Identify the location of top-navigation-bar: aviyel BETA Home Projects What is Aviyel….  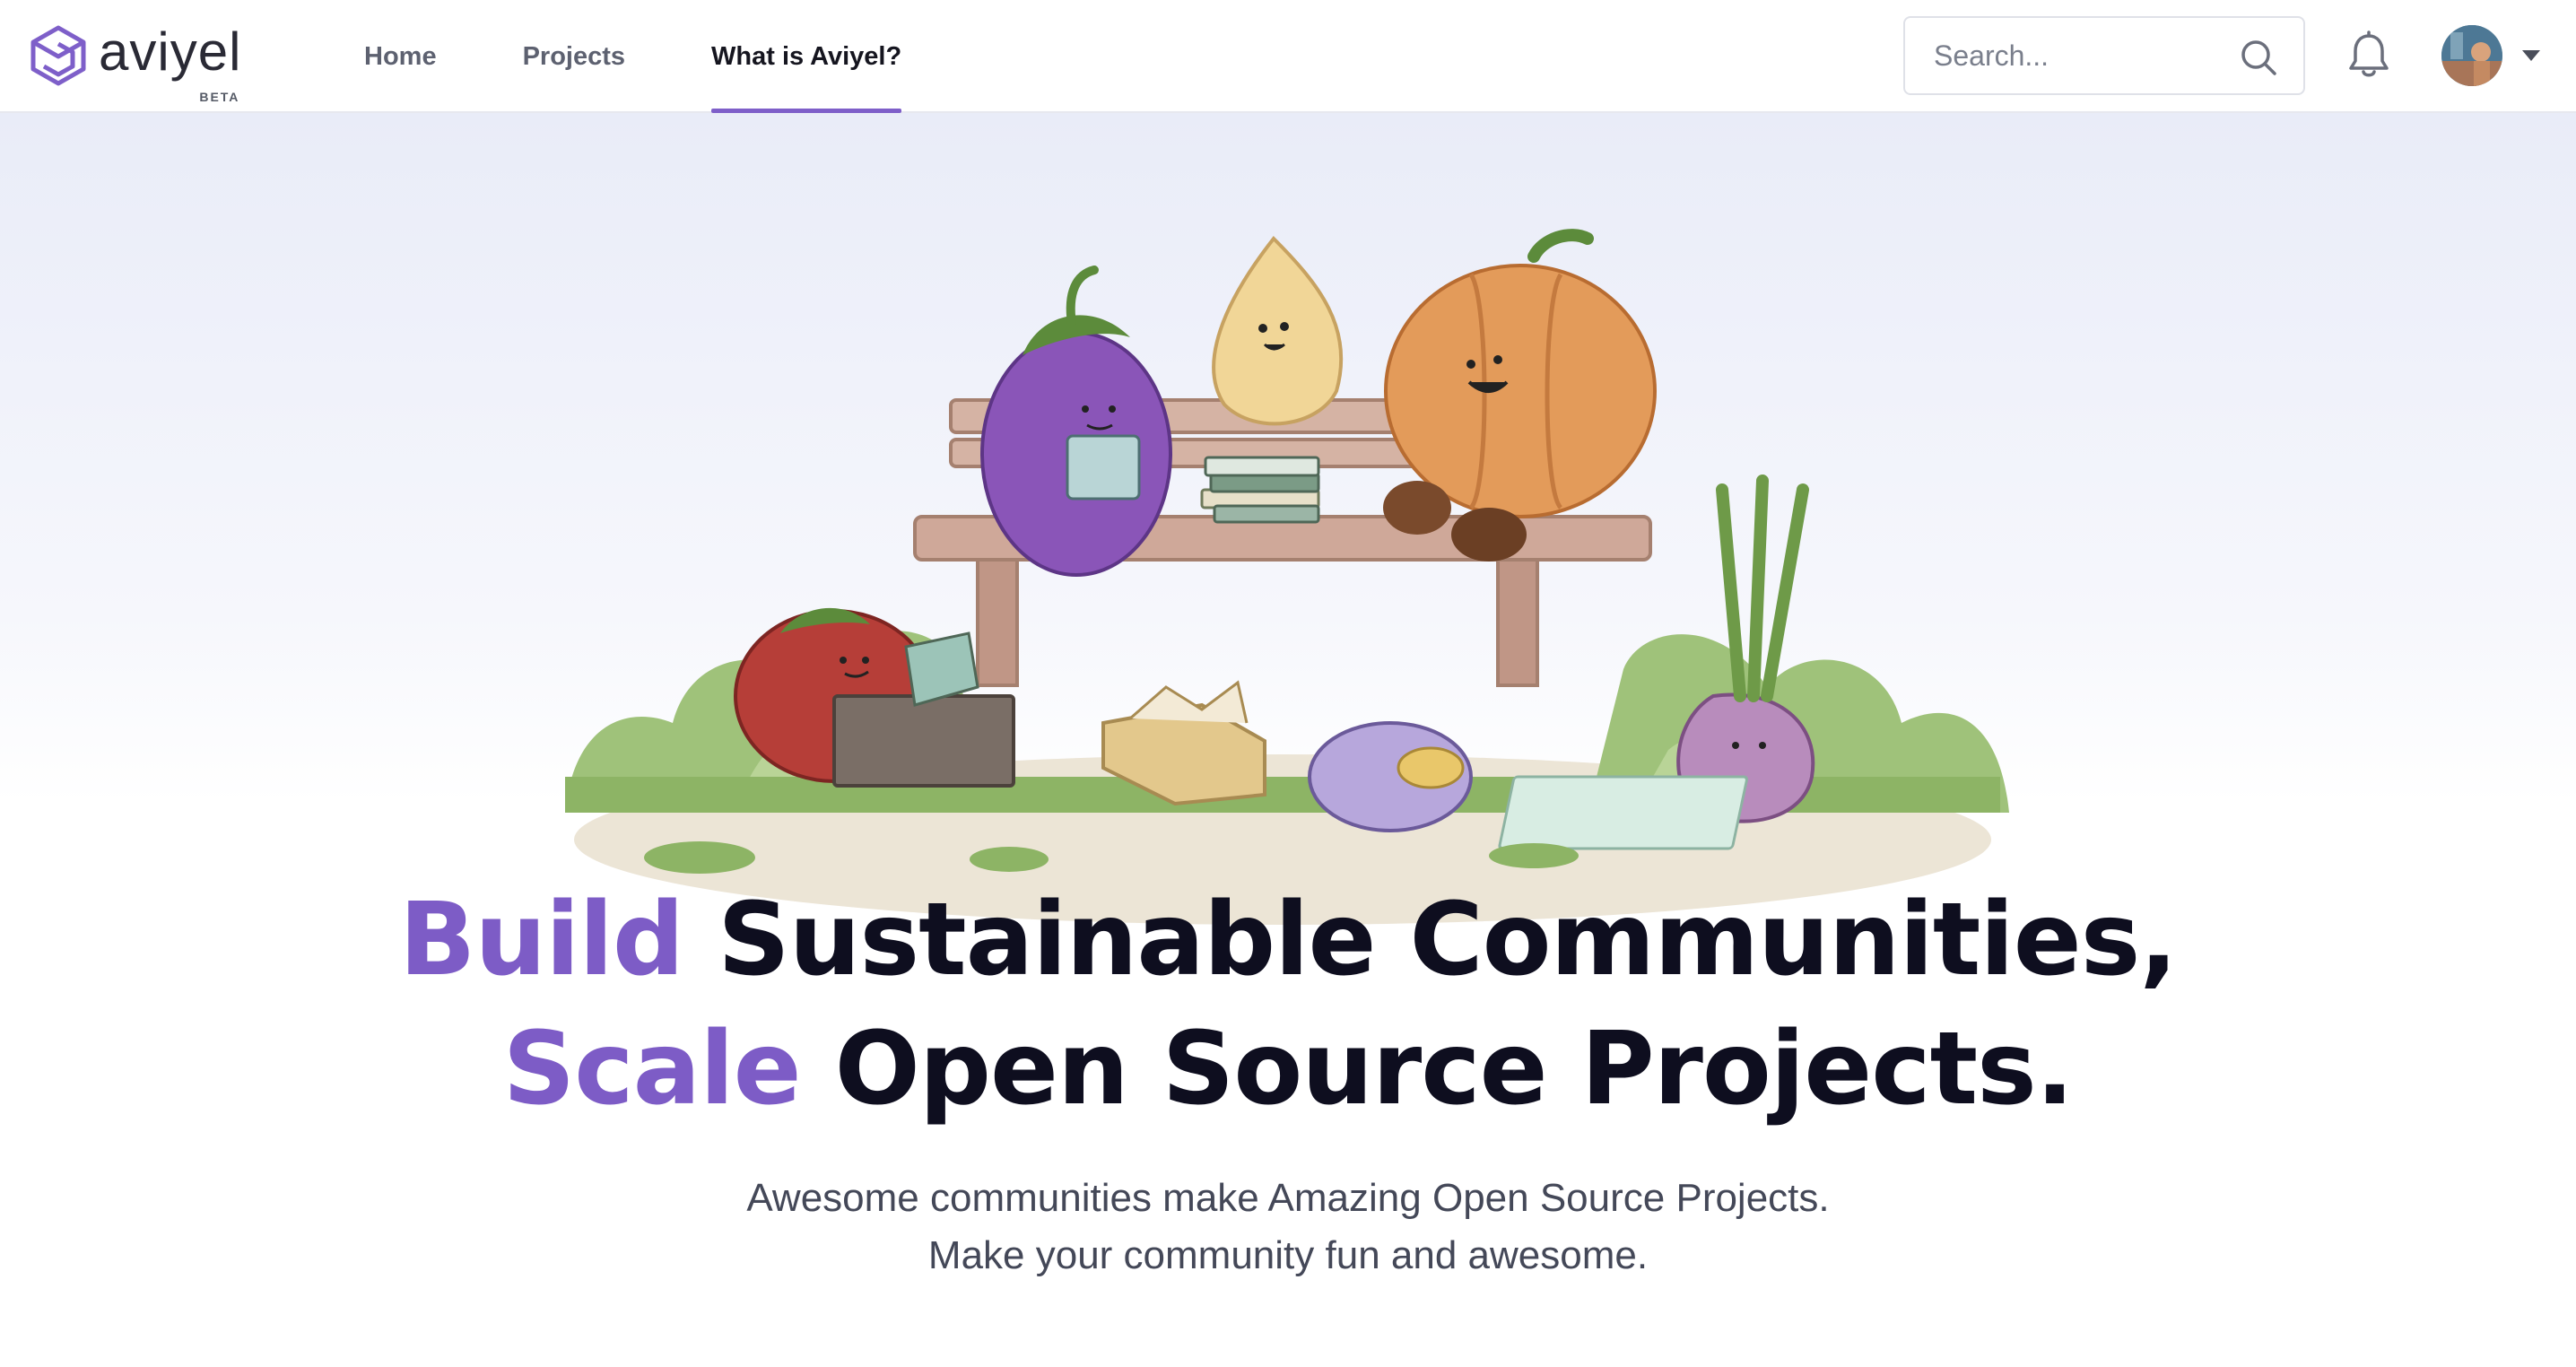
(1288, 57).